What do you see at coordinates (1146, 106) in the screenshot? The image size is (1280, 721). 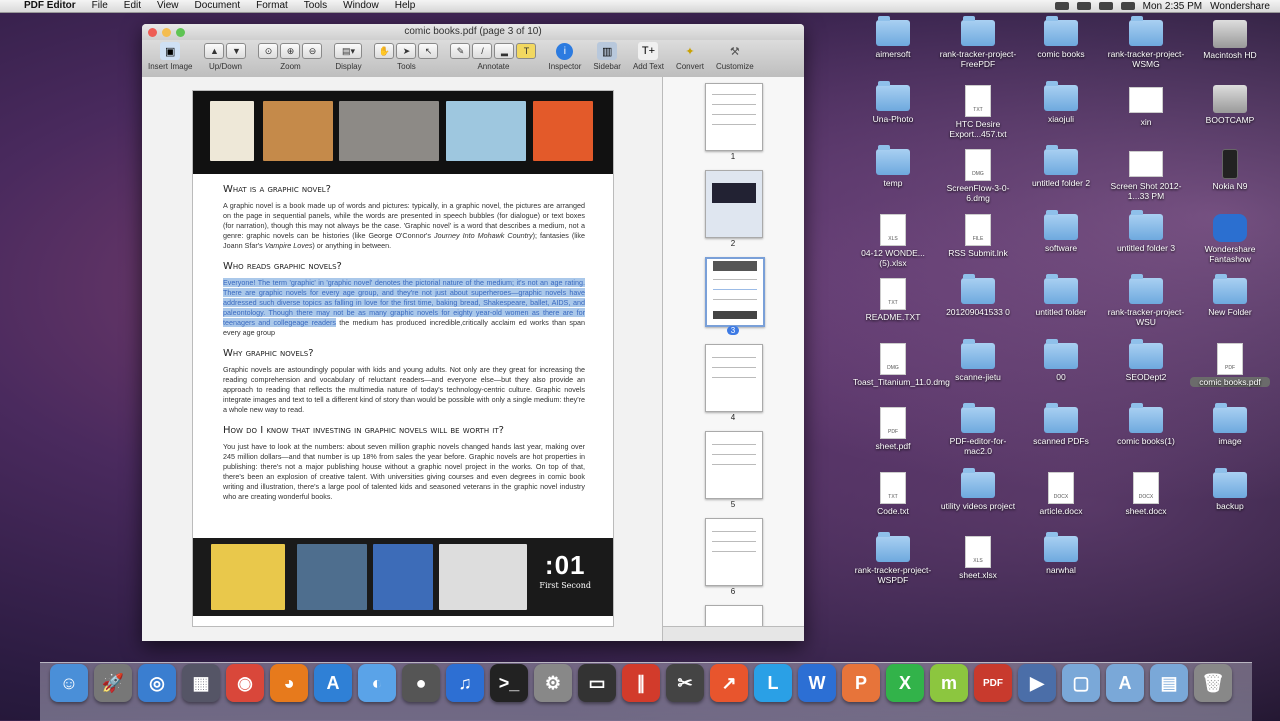 I see `desktop-icon-xin: xin` at bounding box center [1146, 106].